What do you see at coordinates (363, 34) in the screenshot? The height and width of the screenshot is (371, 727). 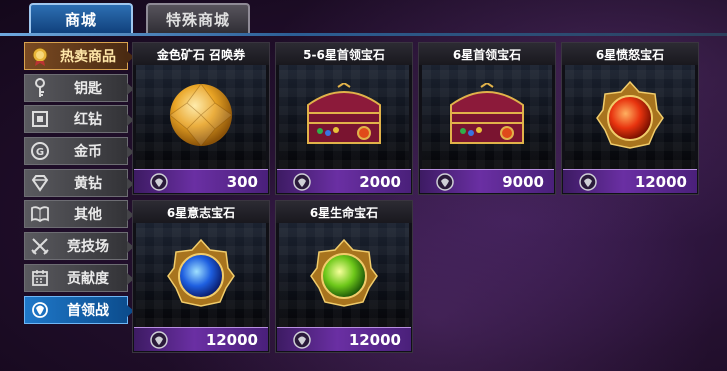 I see `tab-divider` at bounding box center [363, 34].